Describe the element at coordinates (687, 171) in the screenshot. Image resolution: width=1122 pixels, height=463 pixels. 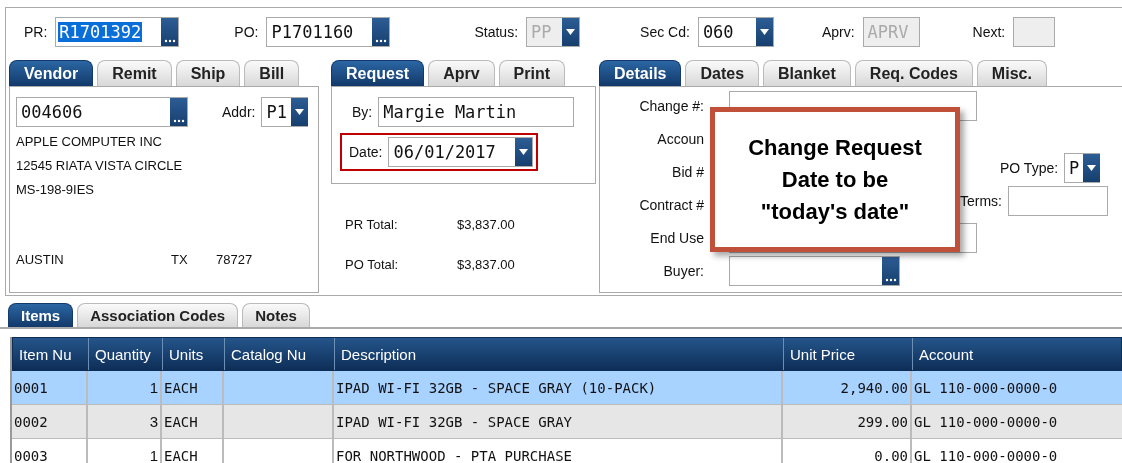
I see `field-label: Bid #` at that location.